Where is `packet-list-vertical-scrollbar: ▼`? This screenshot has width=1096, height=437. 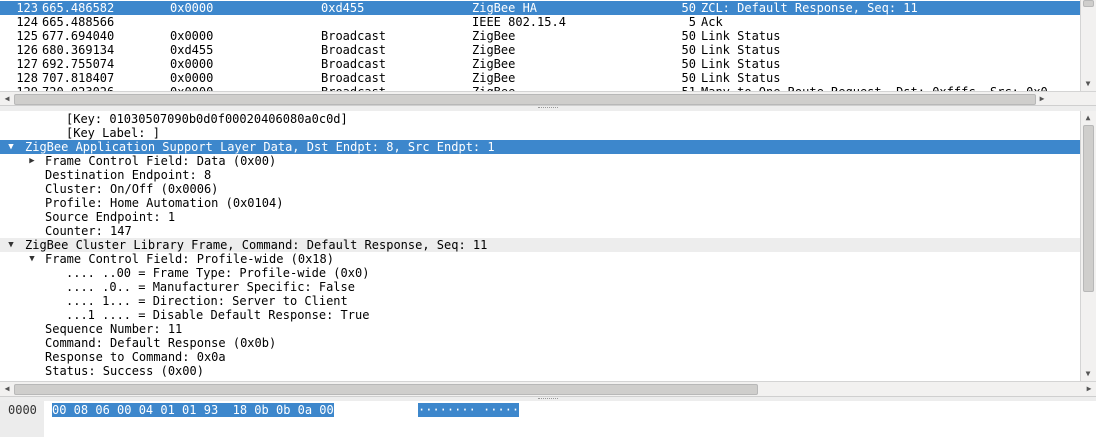
packet-list-vertical-scrollbar: ▼ is located at coordinates (1088, 45).